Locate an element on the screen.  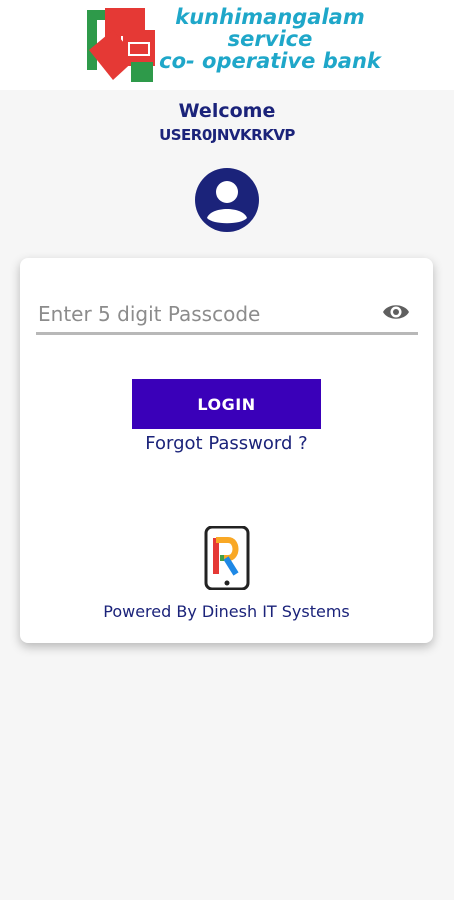
eye-icon is located at coordinates (396, 312).